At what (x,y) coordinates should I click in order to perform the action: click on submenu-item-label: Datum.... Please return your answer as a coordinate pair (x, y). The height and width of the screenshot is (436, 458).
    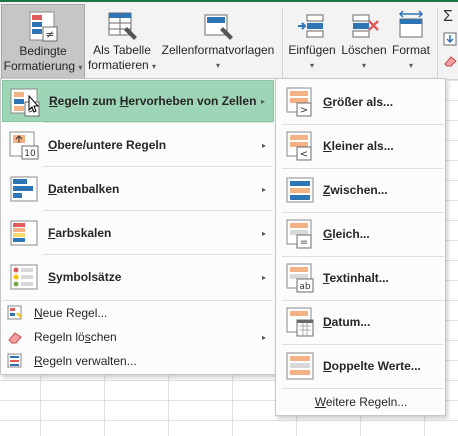
    Looking at the image, I should click on (347, 322).